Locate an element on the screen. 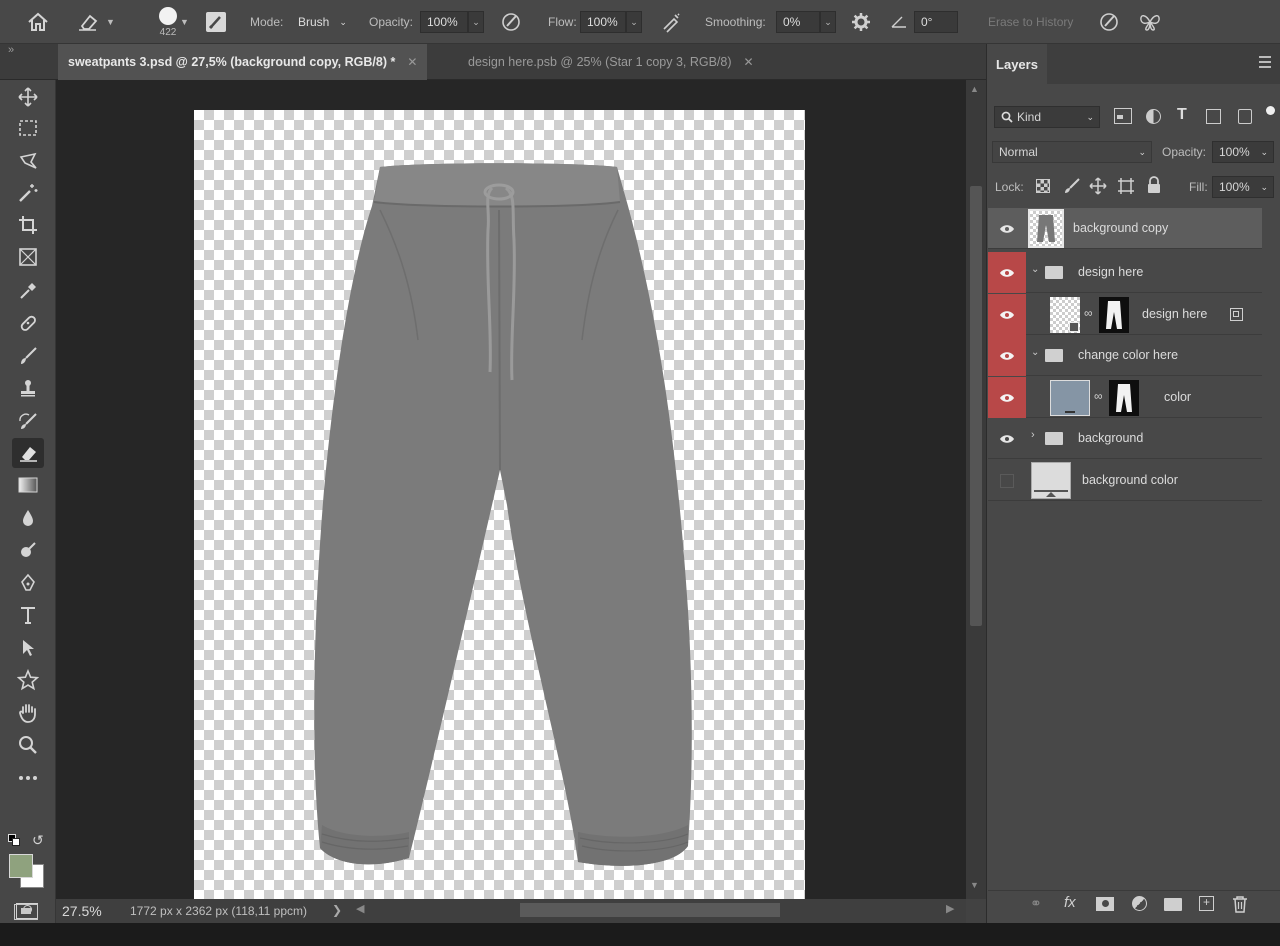 This screenshot has width=1280, height=946. foreground-color-swatch is located at coordinates (21, 866).